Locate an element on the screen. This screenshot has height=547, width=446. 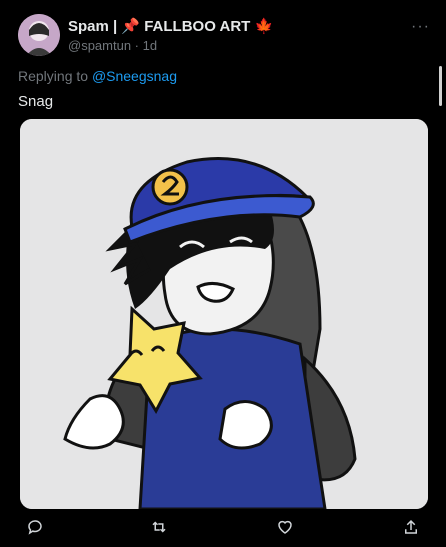
replying-to-line: Replying to @Sneegsnag is located at coordinates (97, 76).